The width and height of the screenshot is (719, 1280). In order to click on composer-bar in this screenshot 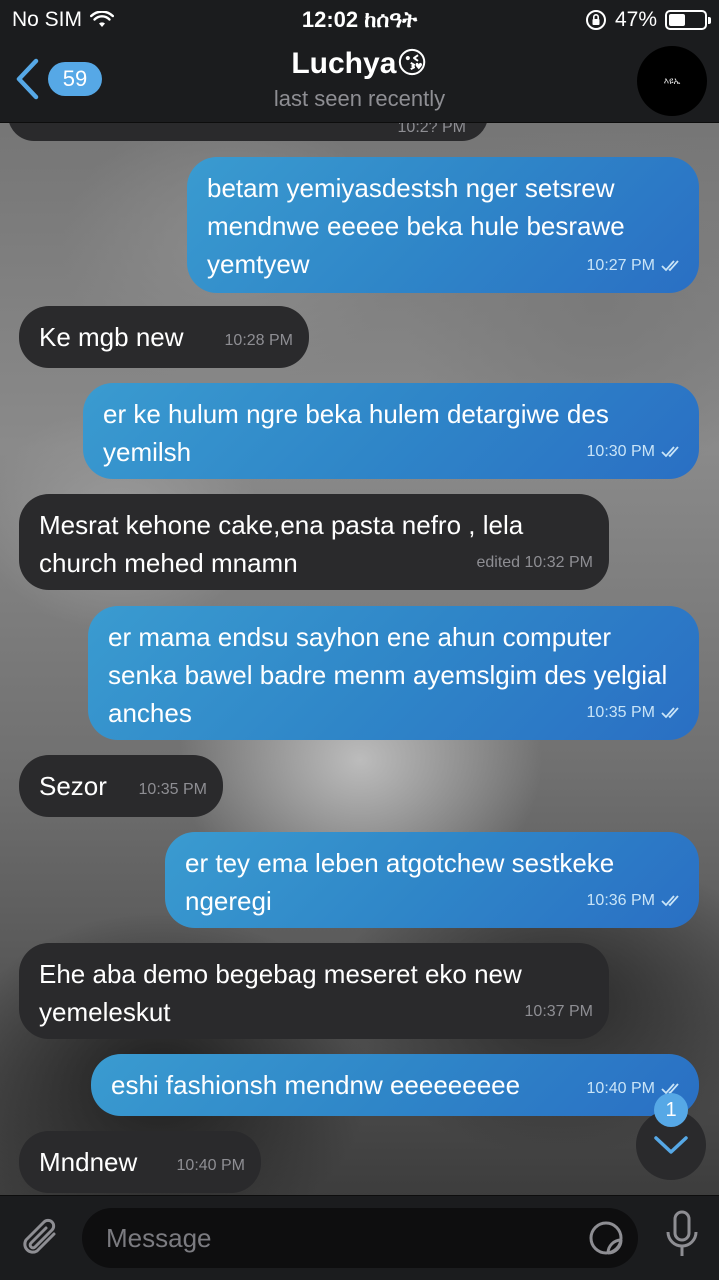, I will do `click(359, 1237)`.